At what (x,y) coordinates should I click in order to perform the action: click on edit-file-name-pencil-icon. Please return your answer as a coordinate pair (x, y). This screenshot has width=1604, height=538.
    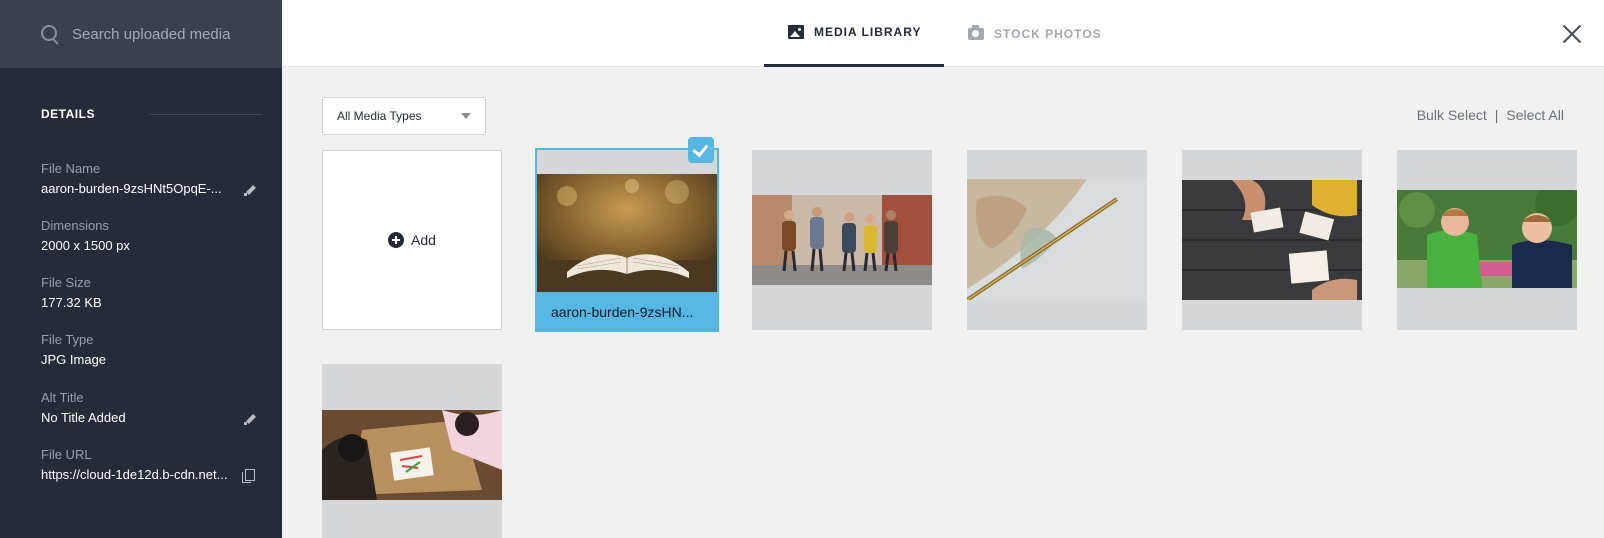
    Looking at the image, I should click on (250, 190).